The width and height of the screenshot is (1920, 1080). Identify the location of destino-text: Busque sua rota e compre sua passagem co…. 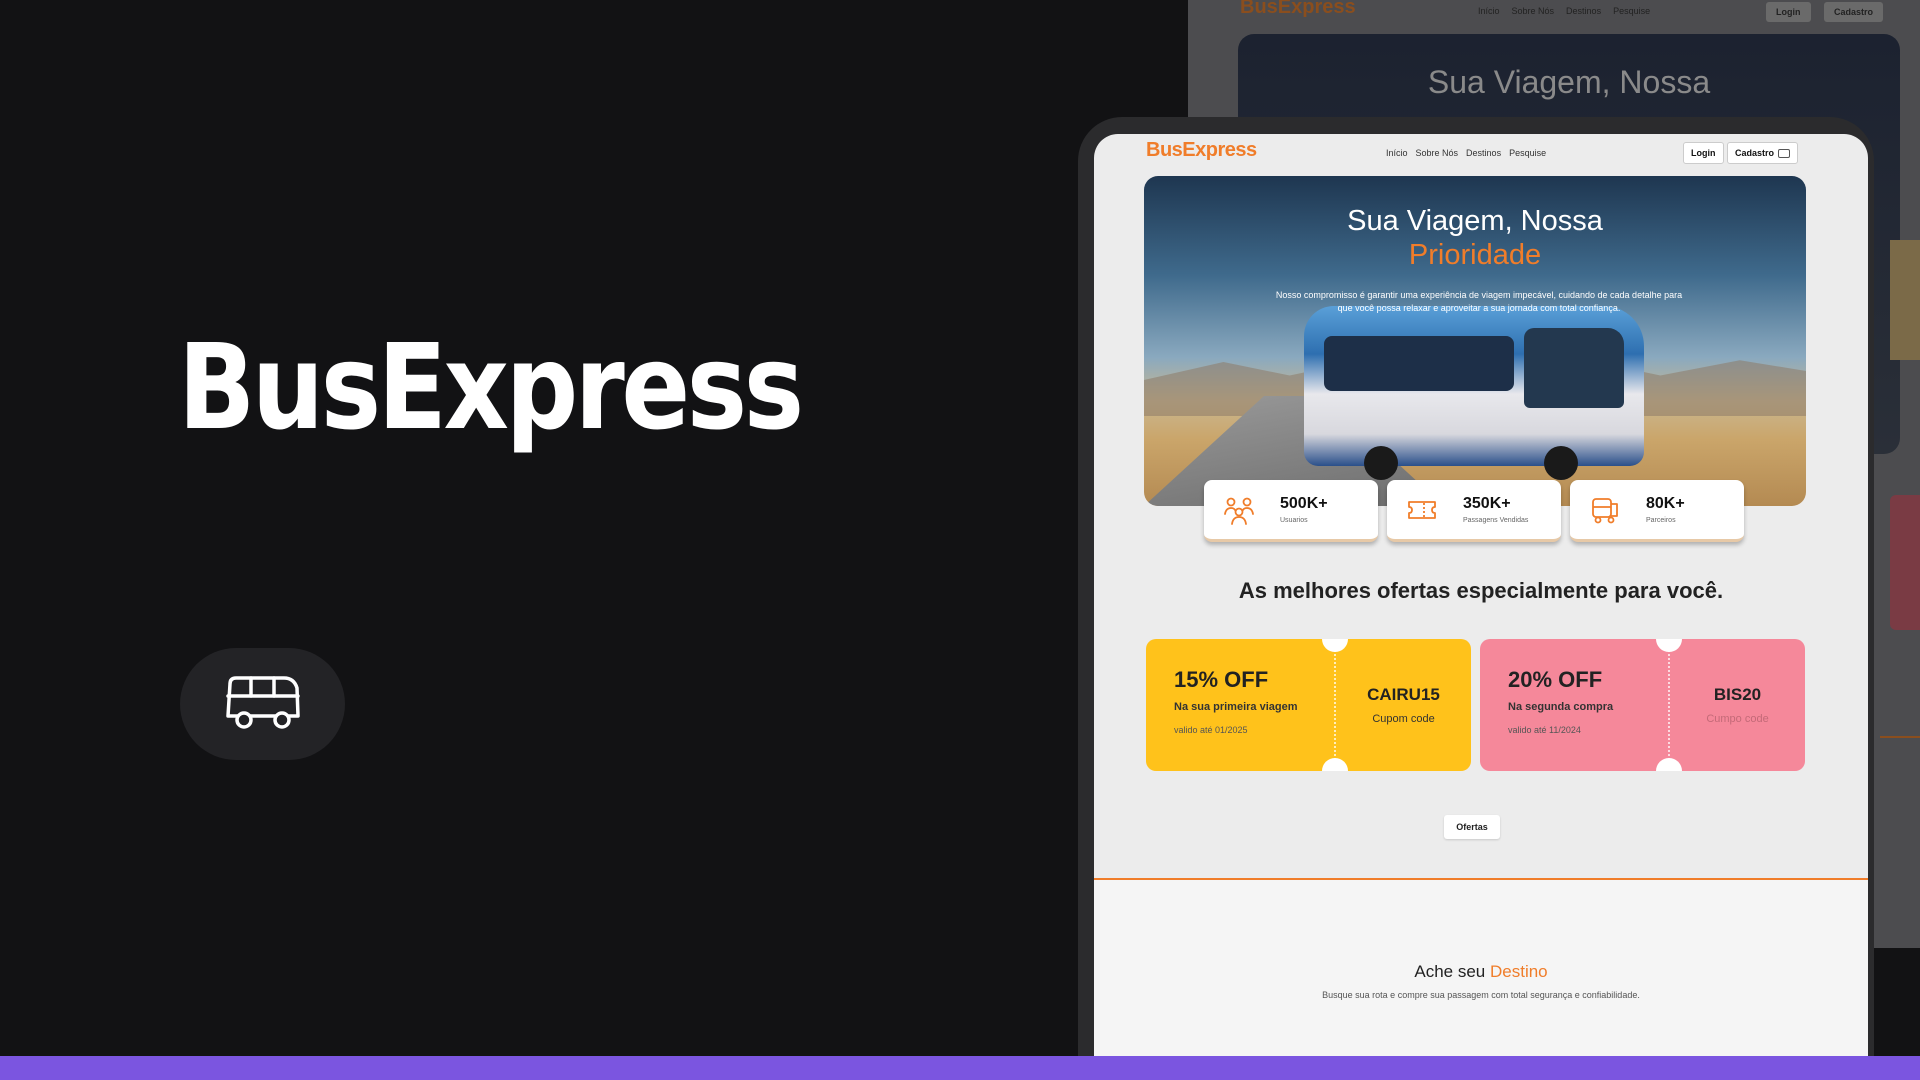
(1481, 995).